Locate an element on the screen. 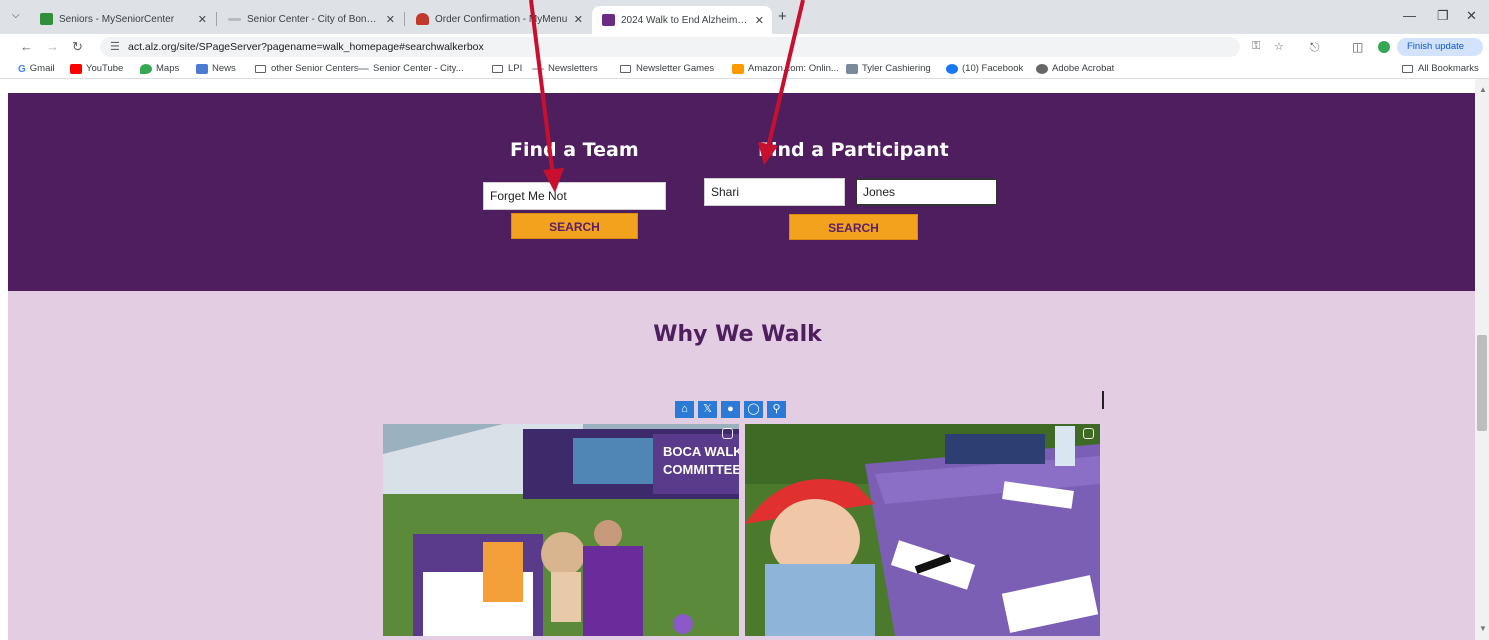  bookmark-adobe-acrobat: Adobe Acrobat is located at coordinates (1075, 68).